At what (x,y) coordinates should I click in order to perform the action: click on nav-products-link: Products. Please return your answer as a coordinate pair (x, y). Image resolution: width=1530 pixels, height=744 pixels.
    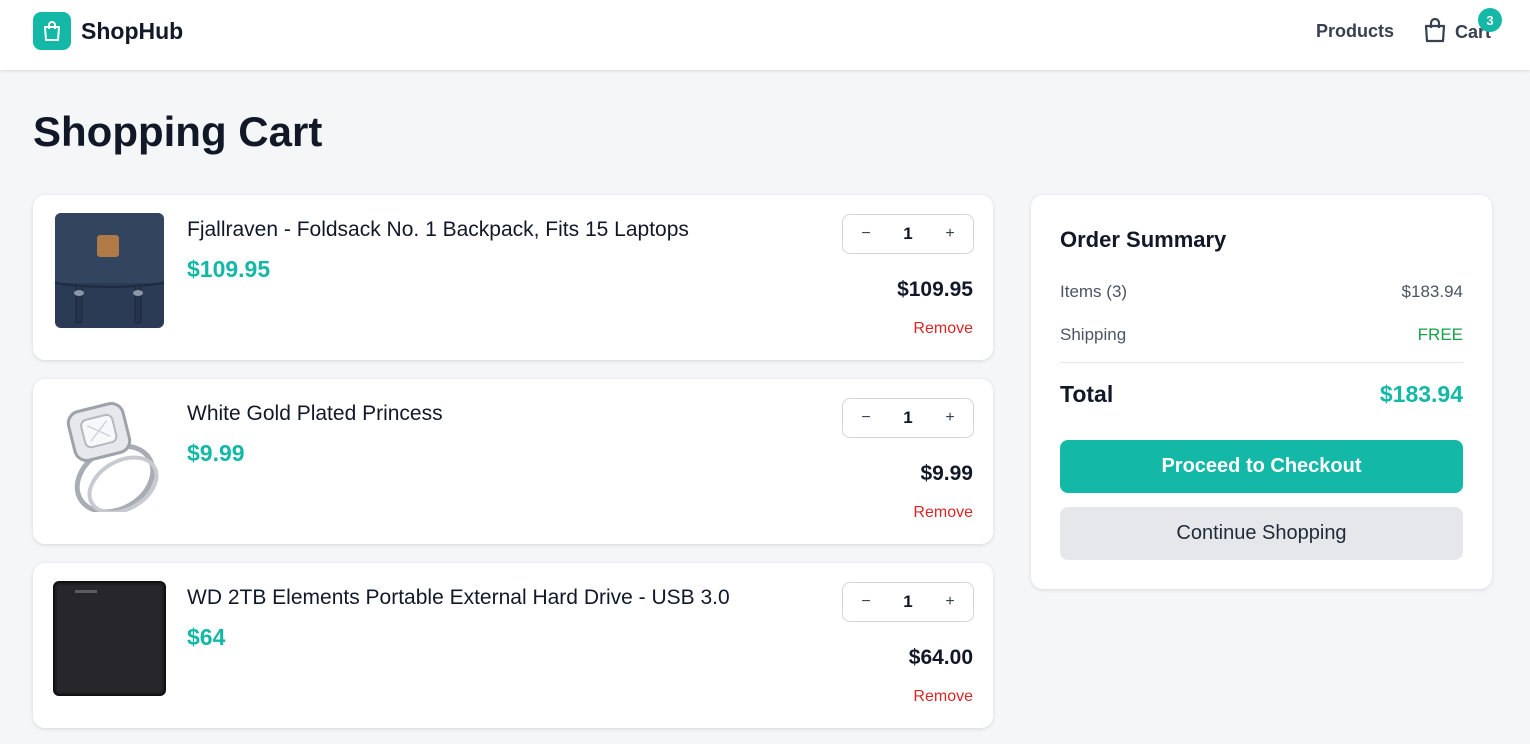
    Looking at the image, I should click on (1355, 31).